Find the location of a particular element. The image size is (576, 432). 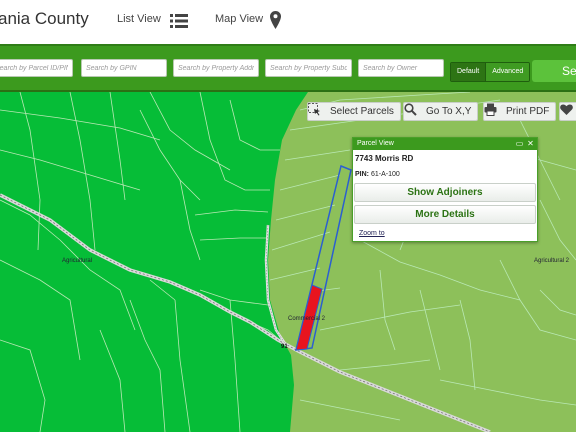

popup-address: 7743 Morris RD is located at coordinates (384, 158).